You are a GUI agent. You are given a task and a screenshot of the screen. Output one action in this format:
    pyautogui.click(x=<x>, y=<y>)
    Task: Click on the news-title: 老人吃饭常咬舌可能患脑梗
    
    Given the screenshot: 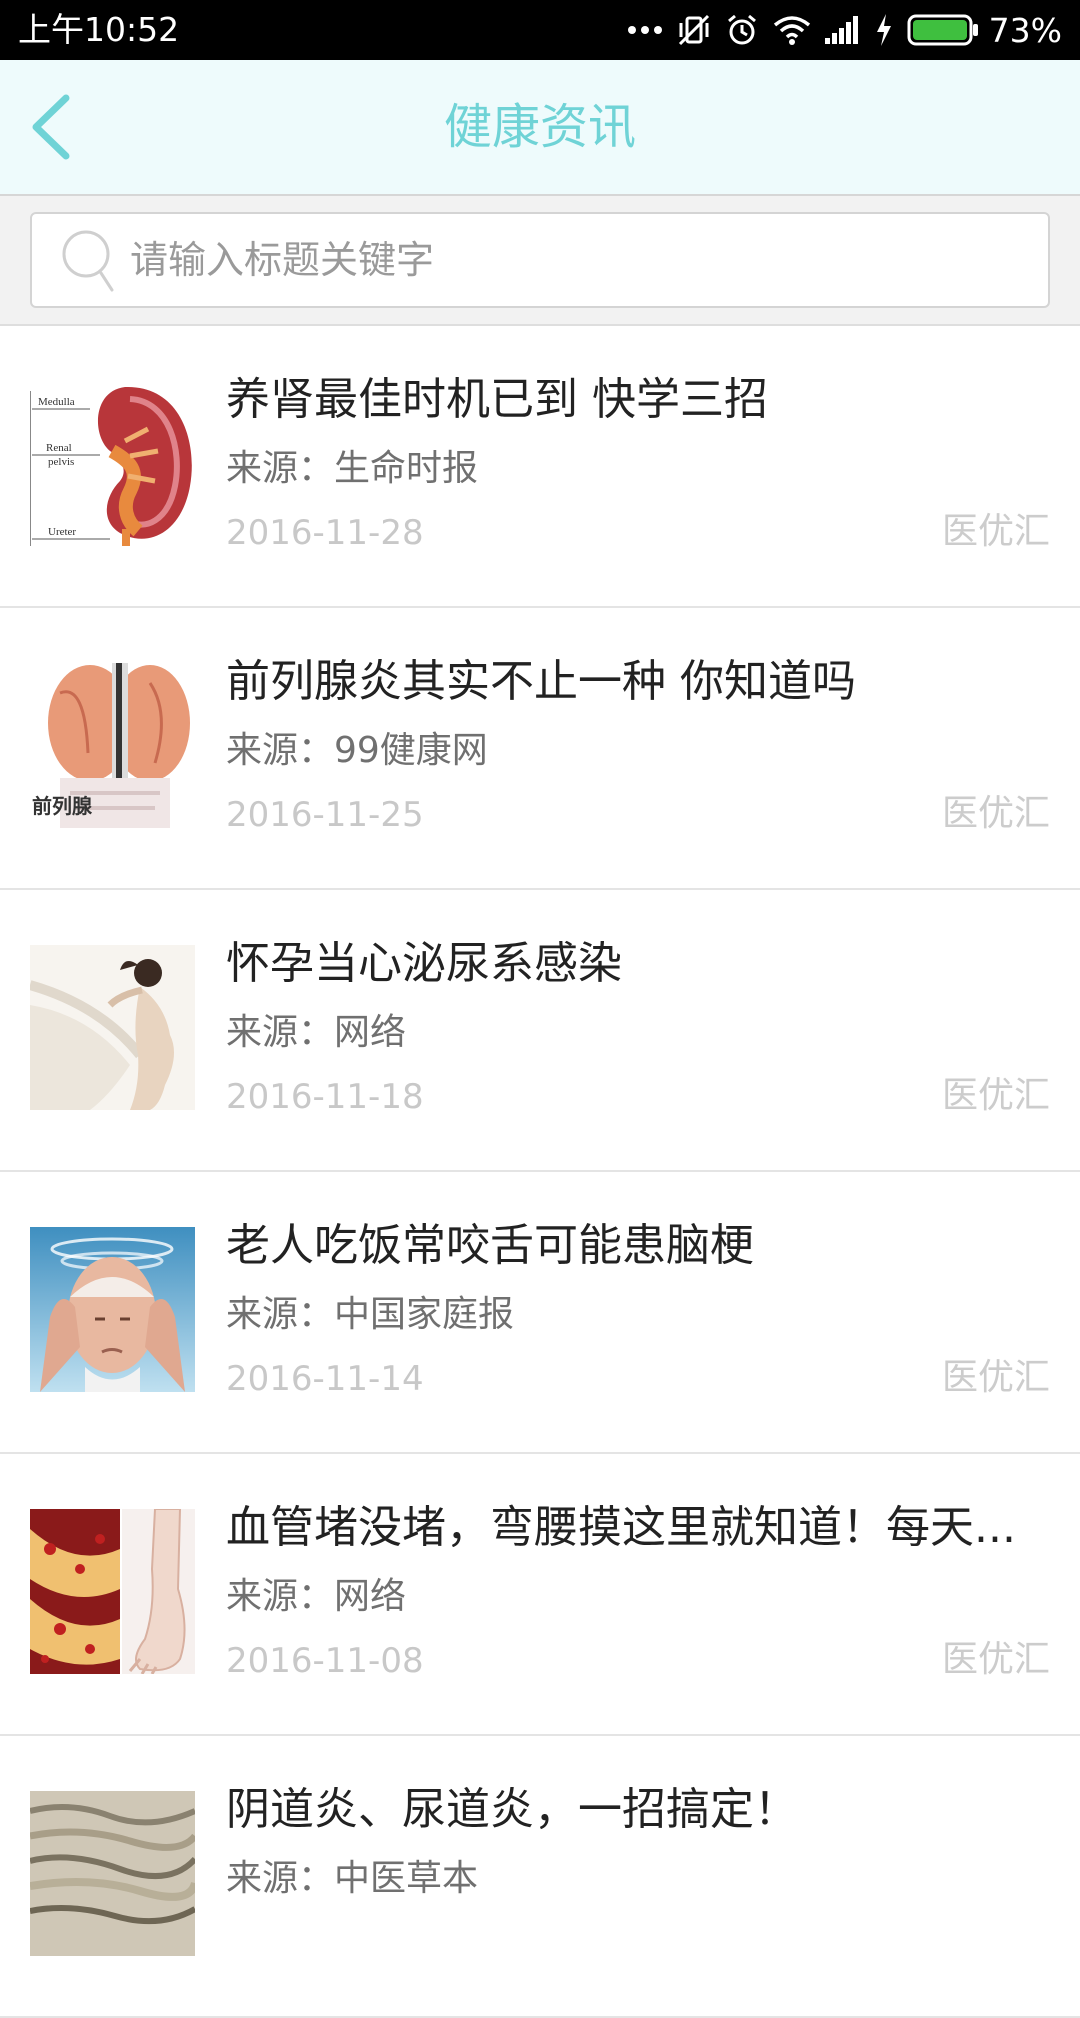 What is the action you would take?
    pyautogui.click(x=490, y=1245)
    